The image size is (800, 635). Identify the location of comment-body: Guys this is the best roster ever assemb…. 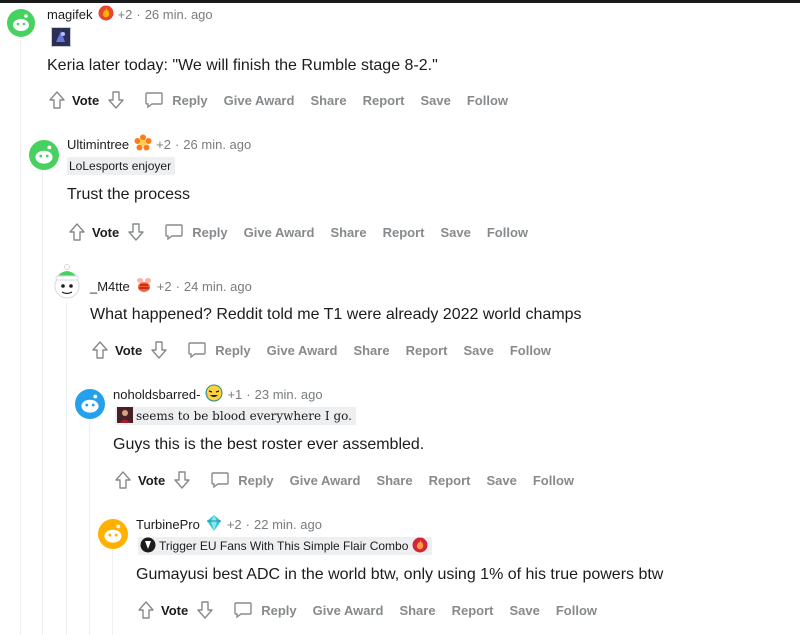
(269, 444).